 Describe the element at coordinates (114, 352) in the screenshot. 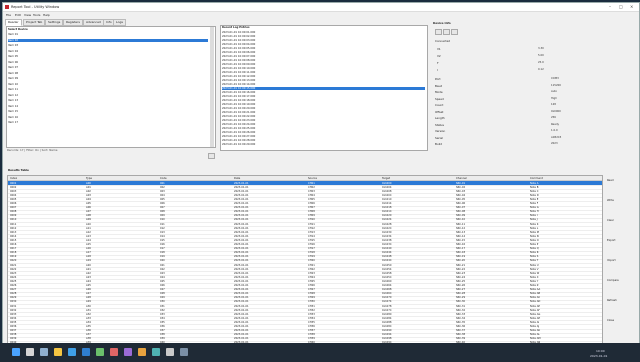

I see `app1-icon` at that location.